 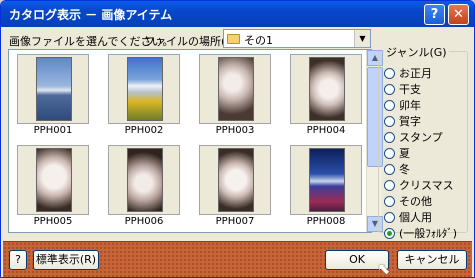 I want to click on genre-option-label: 卯年, so click(x=410, y=105).